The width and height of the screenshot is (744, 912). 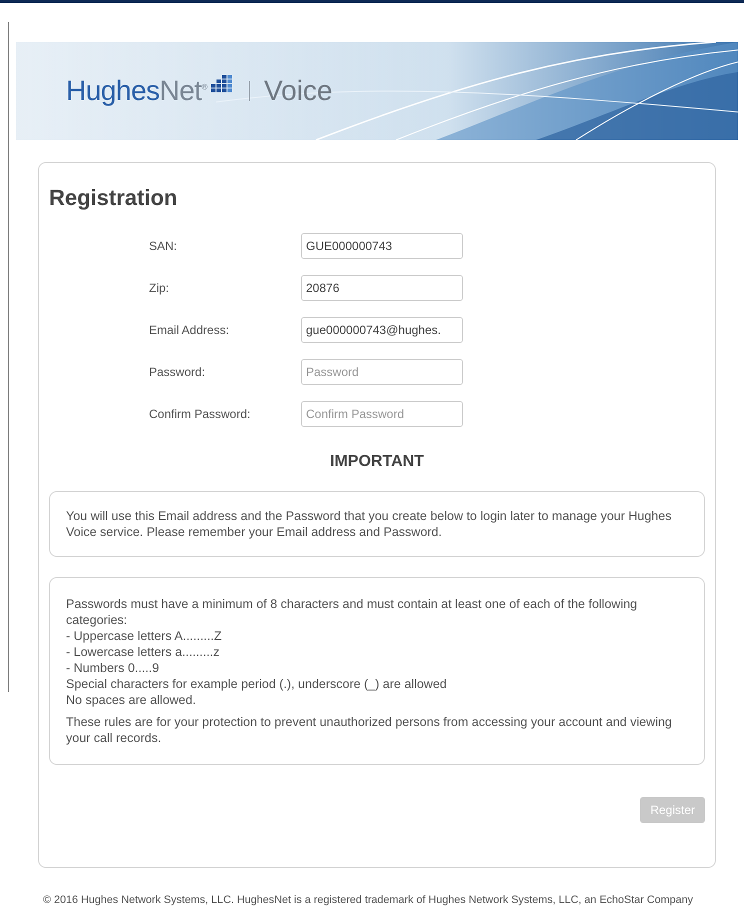 I want to click on product-name: Voice, so click(x=298, y=91).